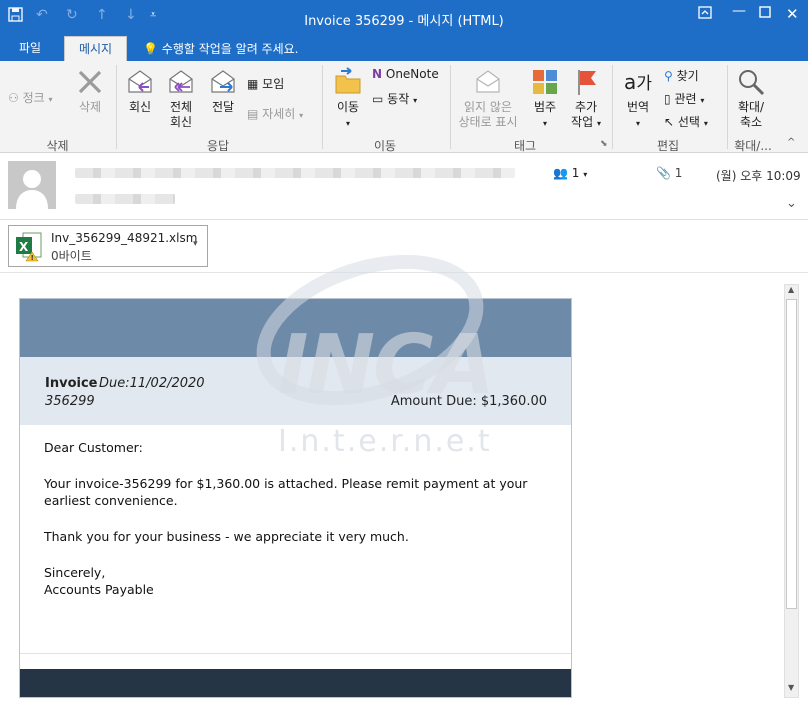 Image resolution: width=808 pixels, height=707 pixels. Describe the element at coordinates (30, 97) in the screenshot. I see `junk-button: ⚇ 정크 ▾` at that location.